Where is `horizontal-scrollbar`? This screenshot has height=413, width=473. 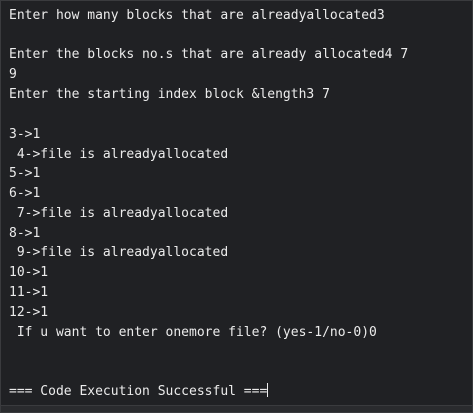 horizontal-scrollbar is located at coordinates (236, 408).